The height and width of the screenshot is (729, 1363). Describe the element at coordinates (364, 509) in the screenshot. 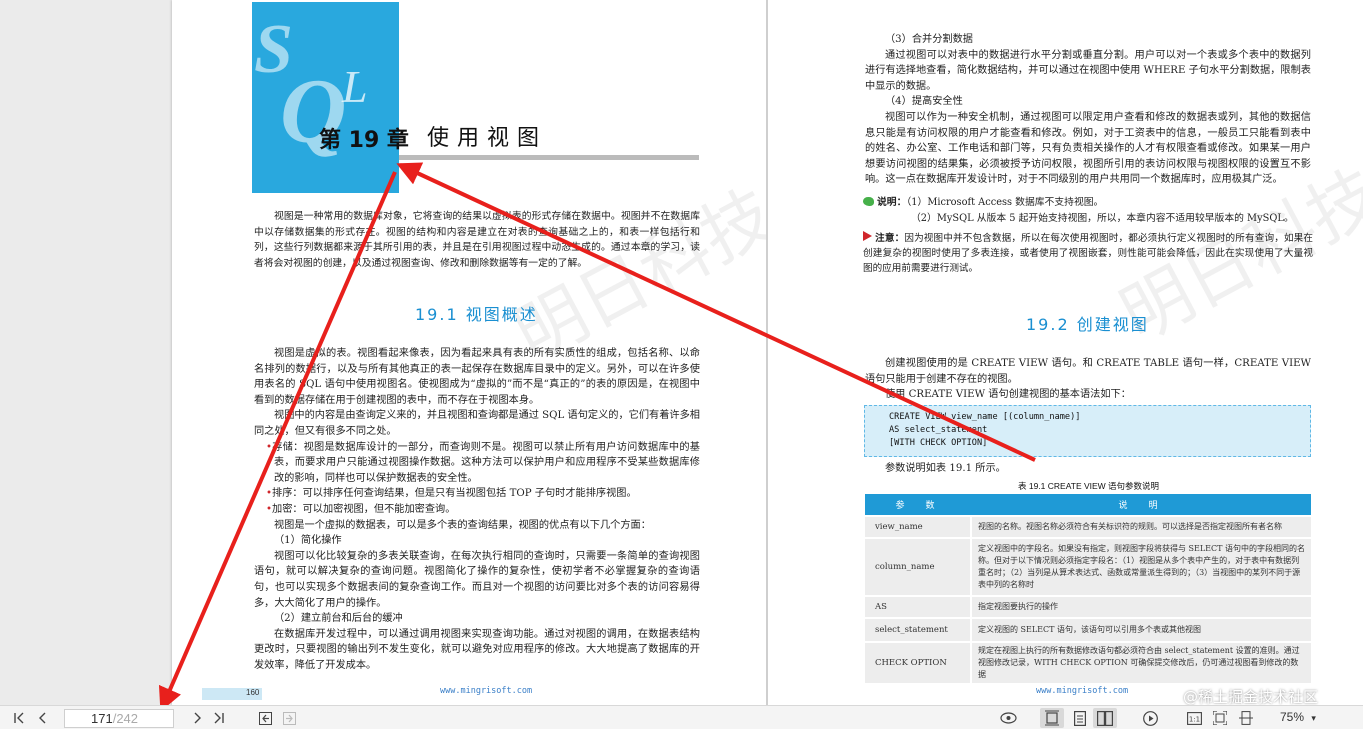

I see `bullet-text: 加密：可以加密视图，但不能加密查询。` at that location.